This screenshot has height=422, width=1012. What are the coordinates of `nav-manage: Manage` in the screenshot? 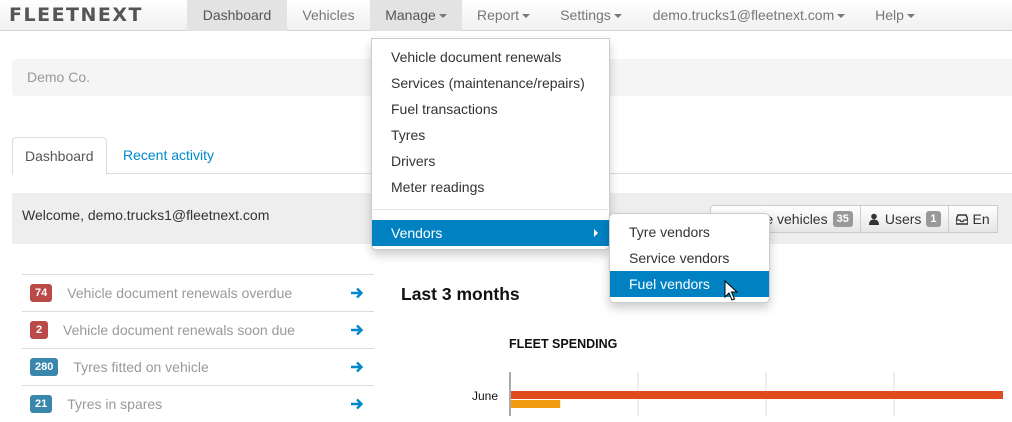 It's located at (416, 15).